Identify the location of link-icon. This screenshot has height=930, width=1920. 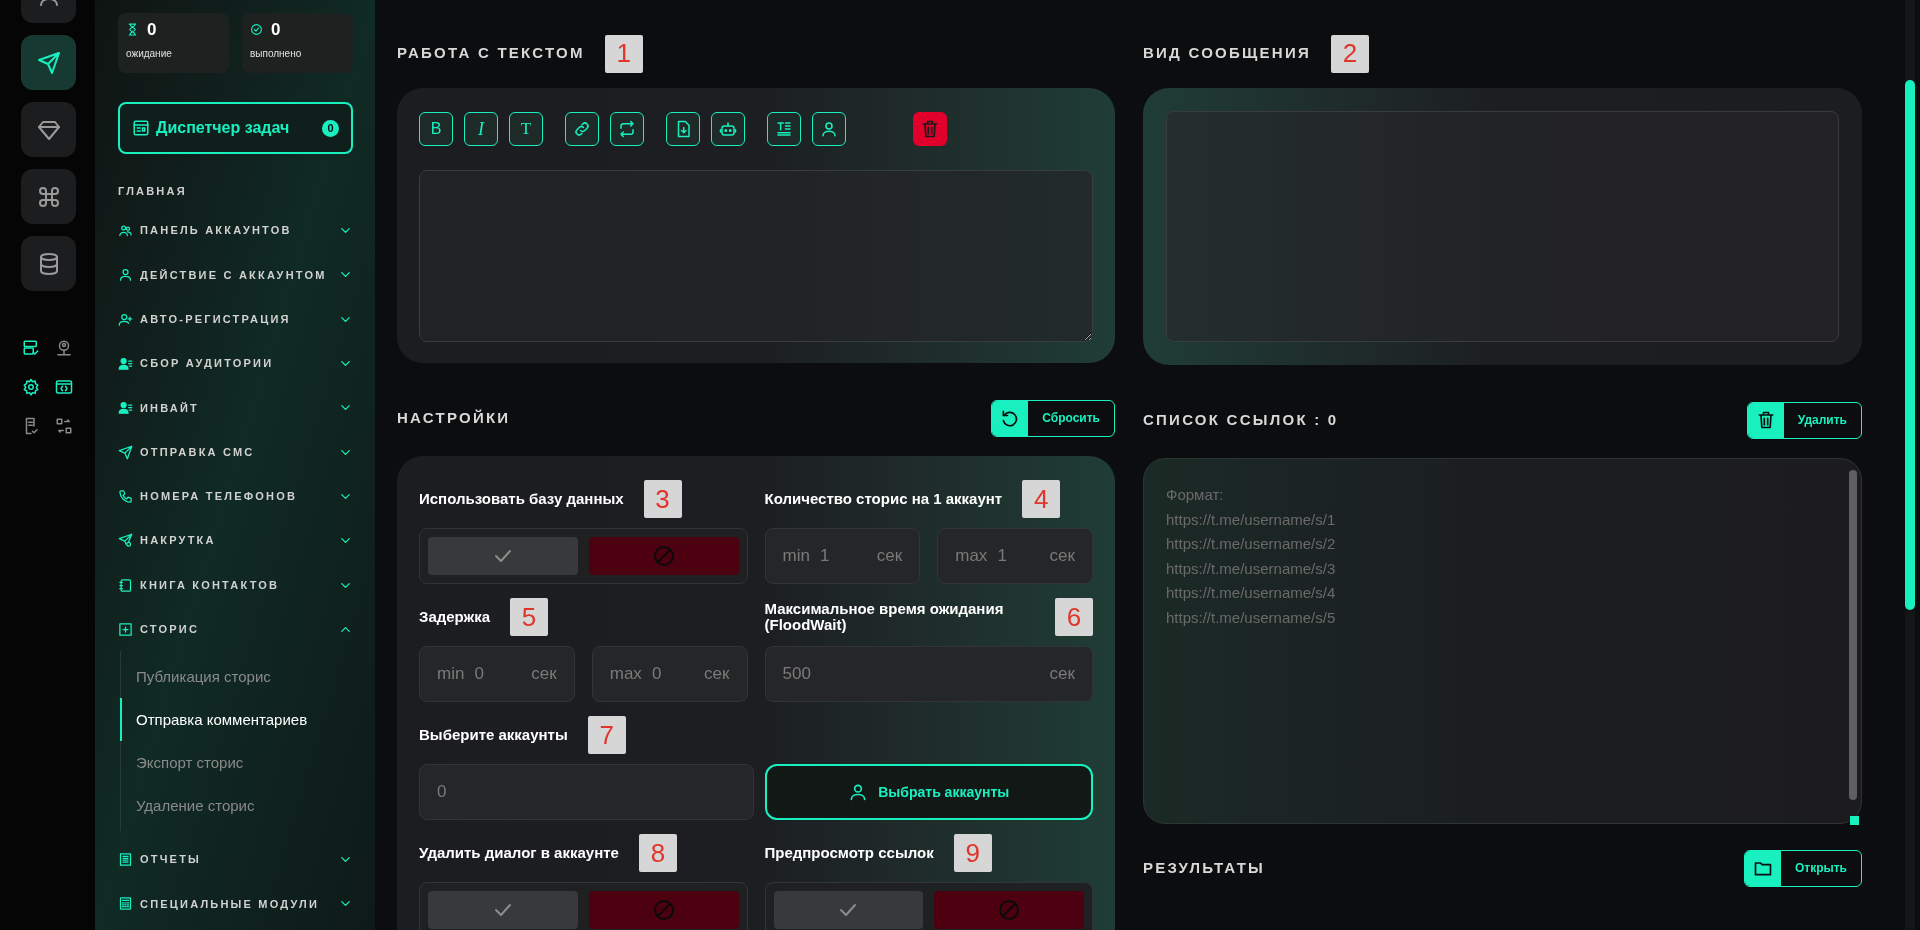
(582, 129).